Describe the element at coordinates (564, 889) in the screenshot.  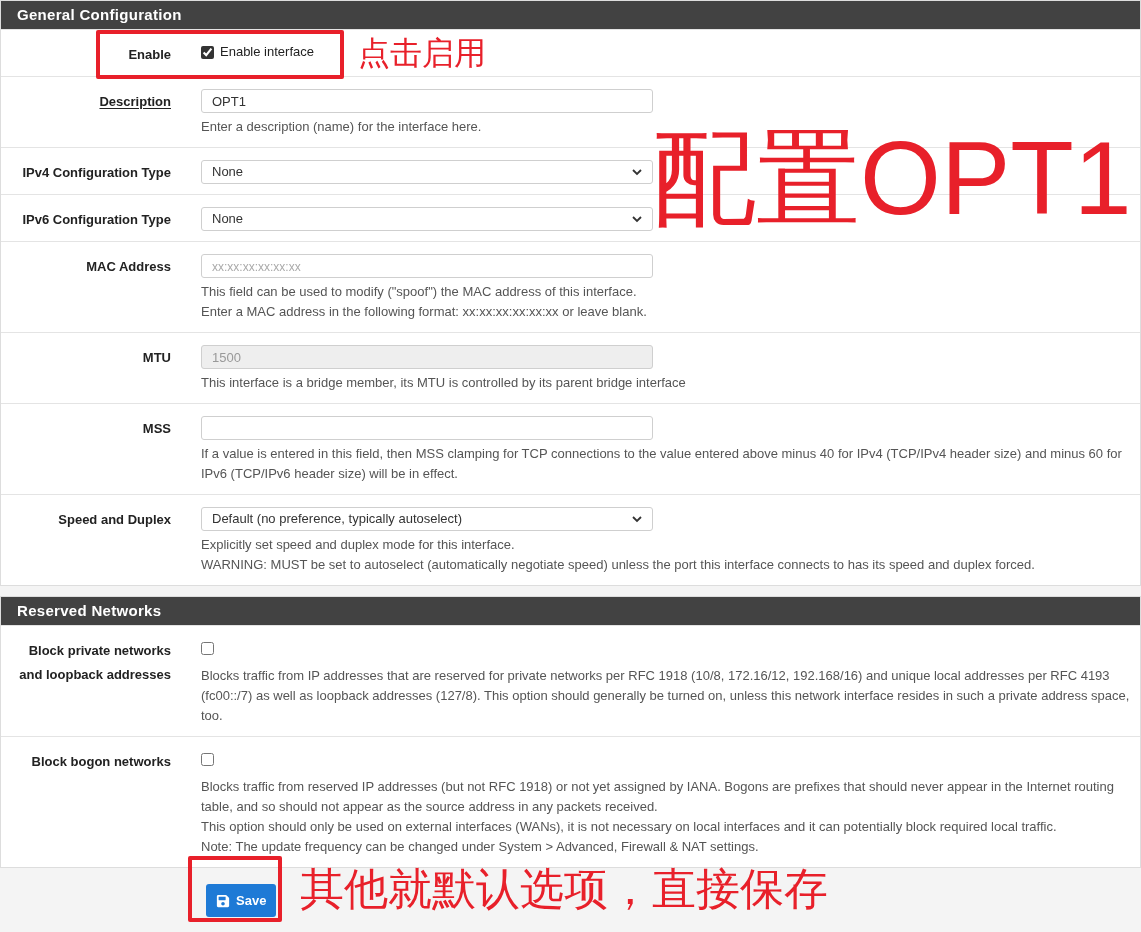
I see `annotation-text: 其他就默认选项，直接保存` at that location.